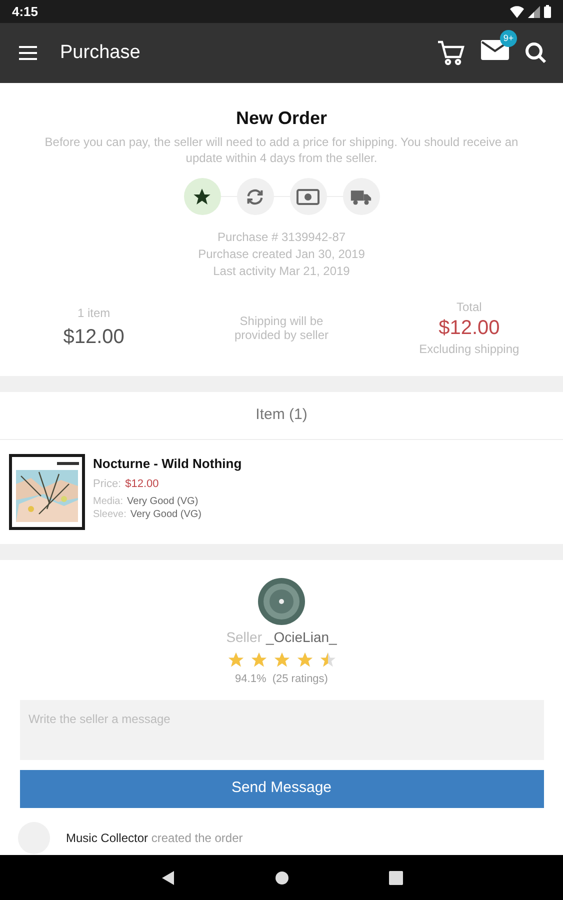 Image resolution: width=563 pixels, height=900 pixels. Describe the element at coordinates (281, 877) in the screenshot. I see `home-button` at that location.